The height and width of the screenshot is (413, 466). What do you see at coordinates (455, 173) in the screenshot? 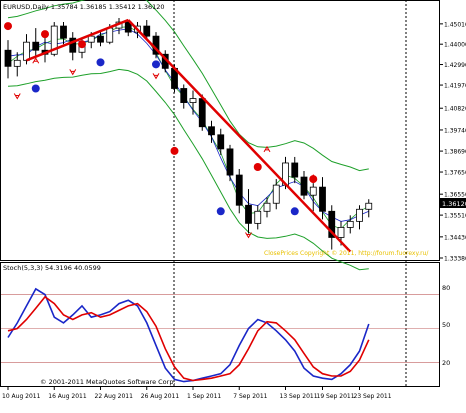
I see `price-tick-label: 1.37650` at bounding box center [455, 173].